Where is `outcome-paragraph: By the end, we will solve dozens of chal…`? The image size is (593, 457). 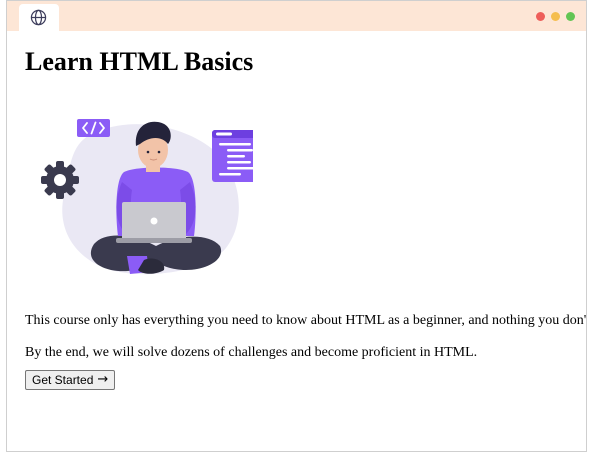 outcome-paragraph: By the end, we will solve dozens of chal… is located at coordinates (251, 352).